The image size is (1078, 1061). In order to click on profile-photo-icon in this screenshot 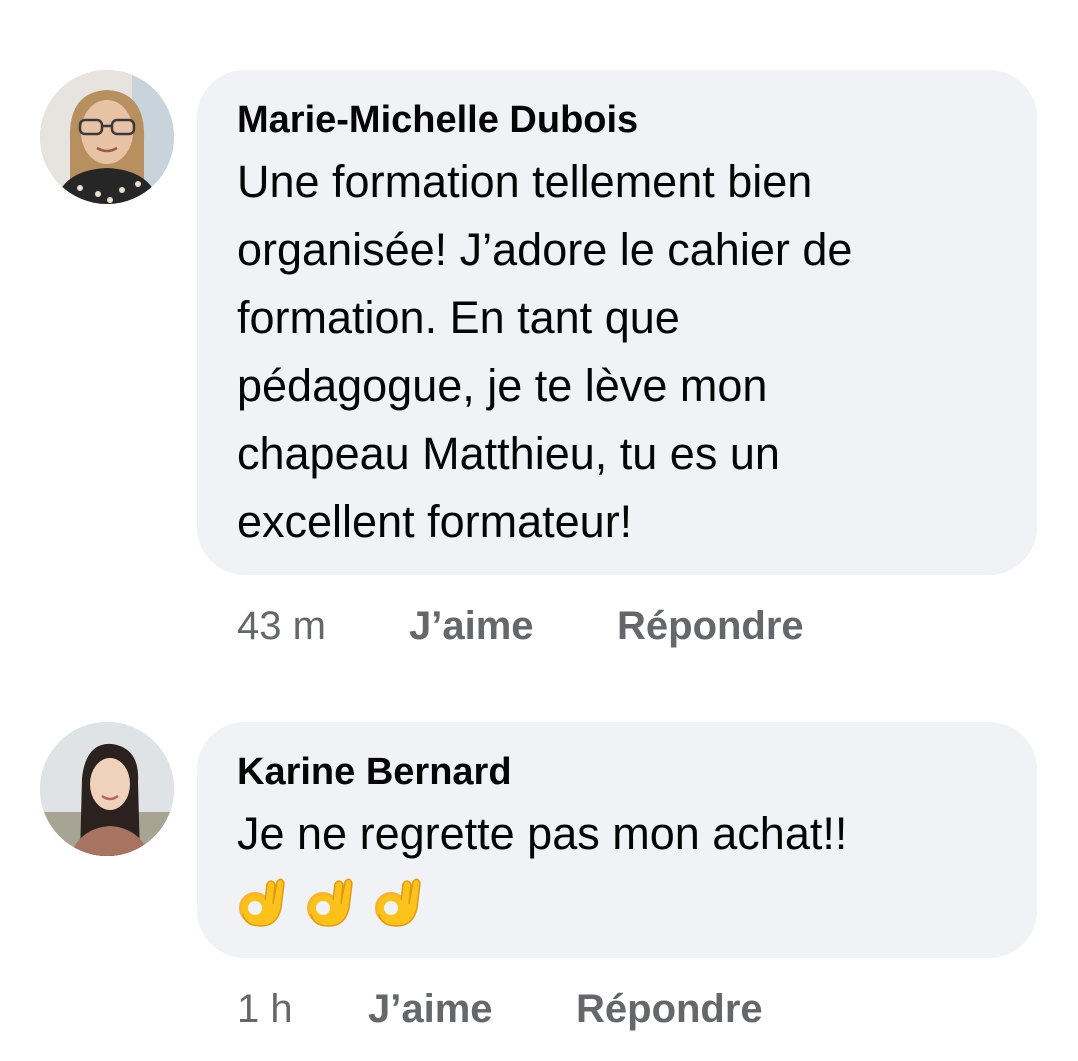, I will do `click(107, 789)`.